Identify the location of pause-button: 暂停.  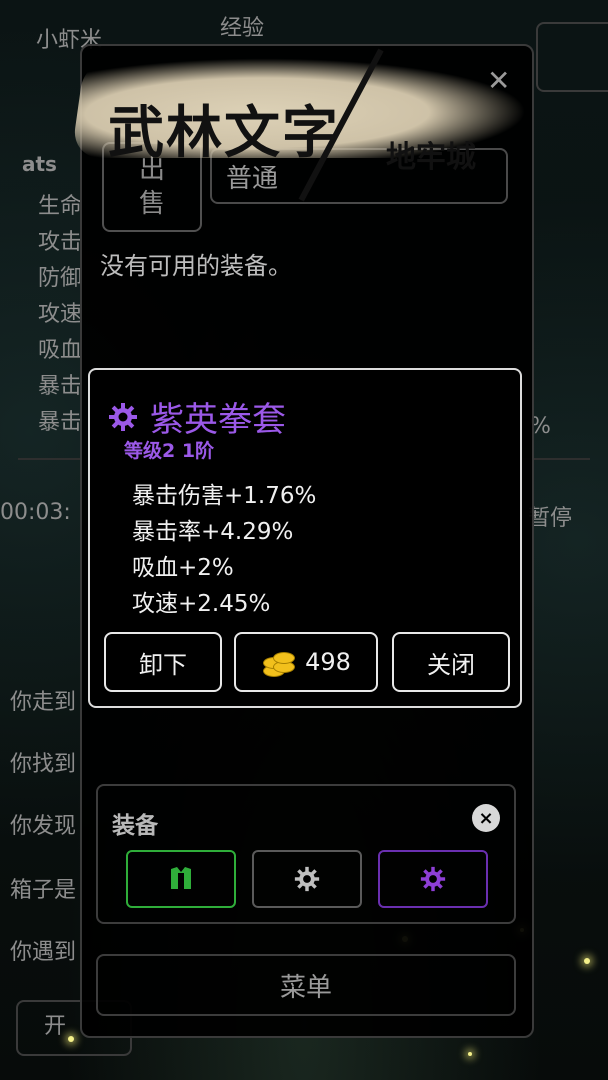
(550, 518).